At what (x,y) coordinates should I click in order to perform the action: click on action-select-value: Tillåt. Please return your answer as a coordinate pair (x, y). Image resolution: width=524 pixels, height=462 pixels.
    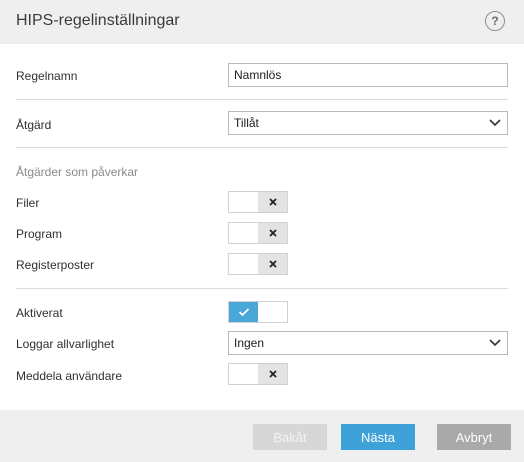
    Looking at the image, I should click on (246, 123).